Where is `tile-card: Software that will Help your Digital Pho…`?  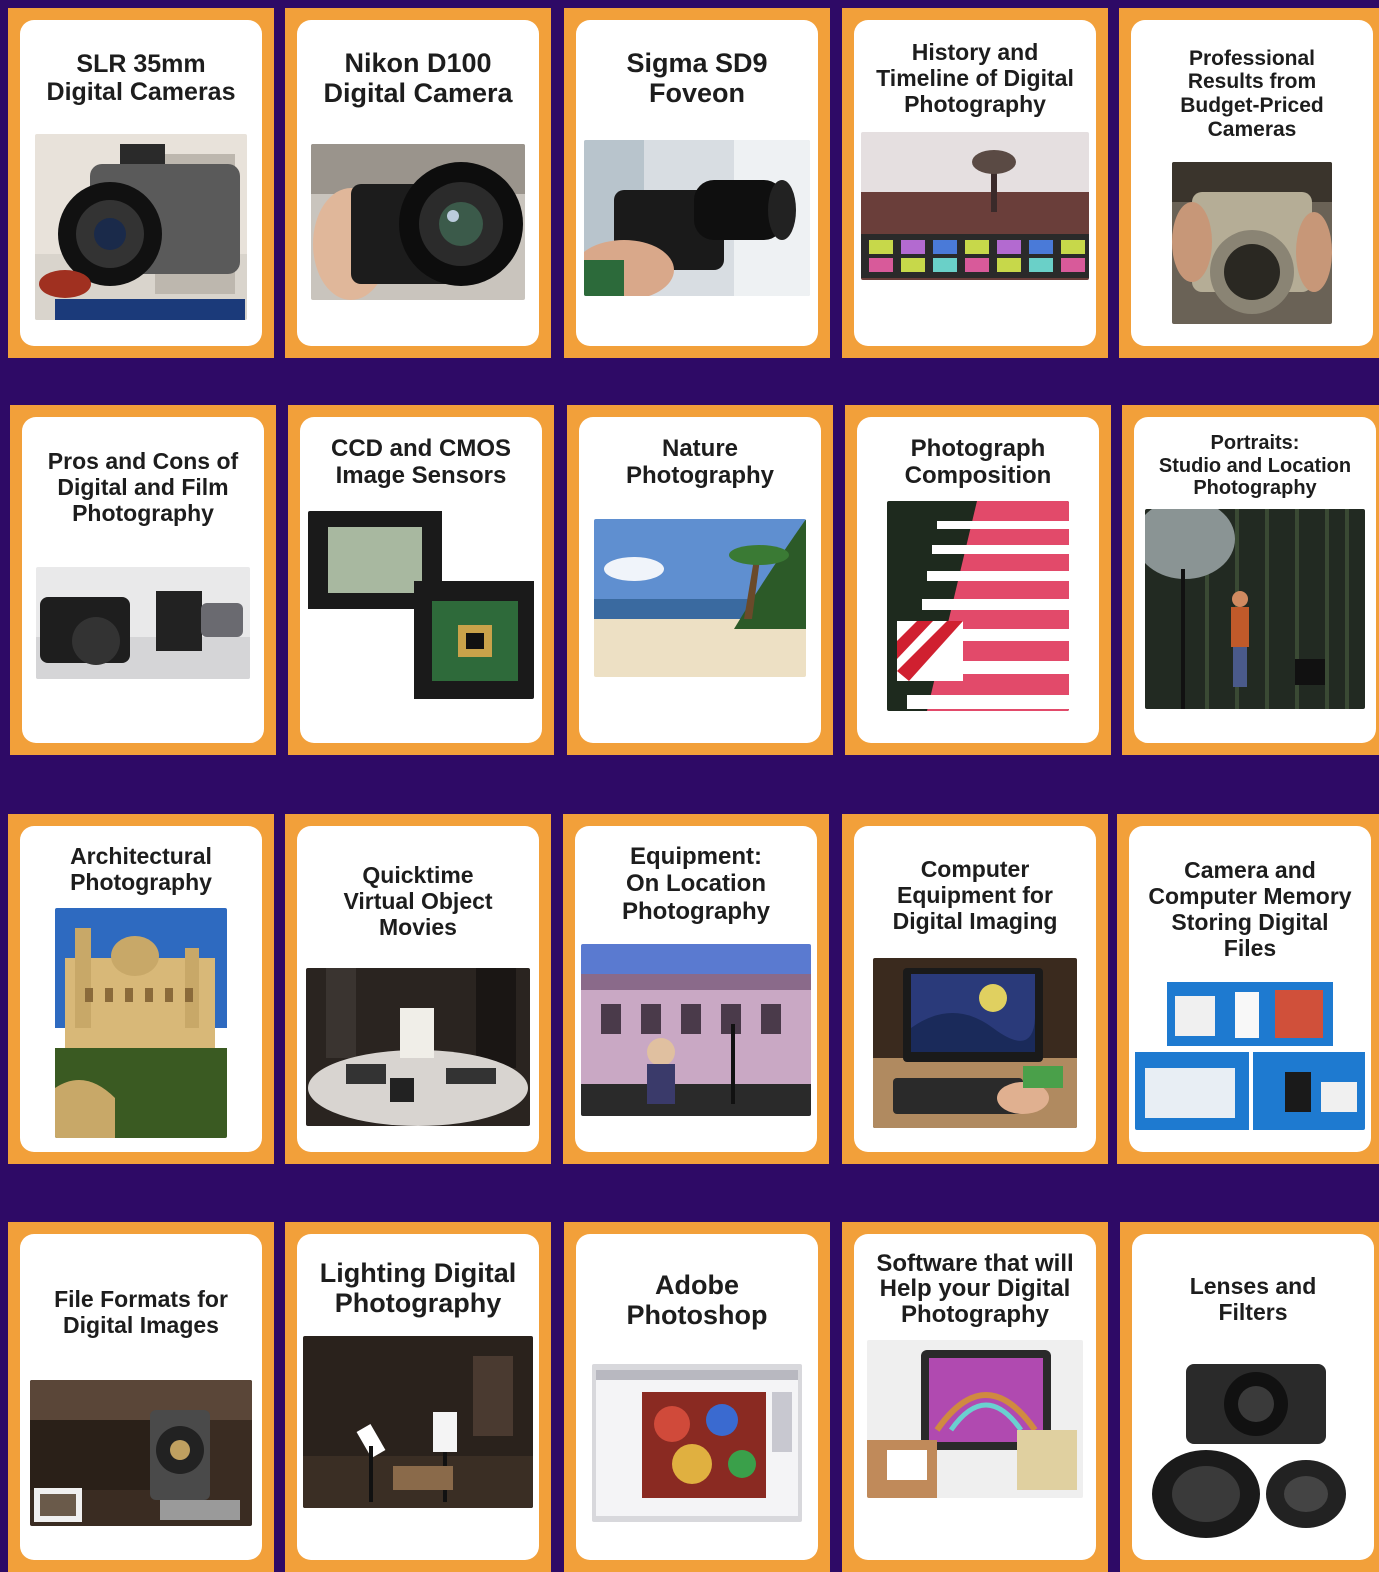
tile-card: Software that will Help your Digital Pho… is located at coordinates (975, 1397).